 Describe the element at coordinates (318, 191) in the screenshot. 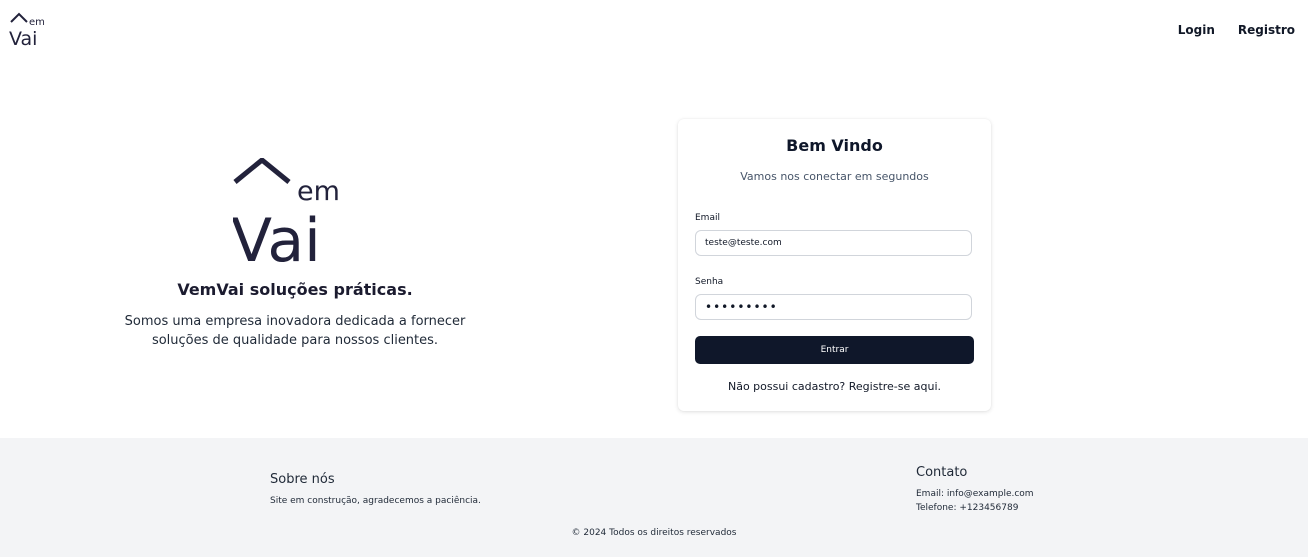

I see `logo-big-em: em` at that location.